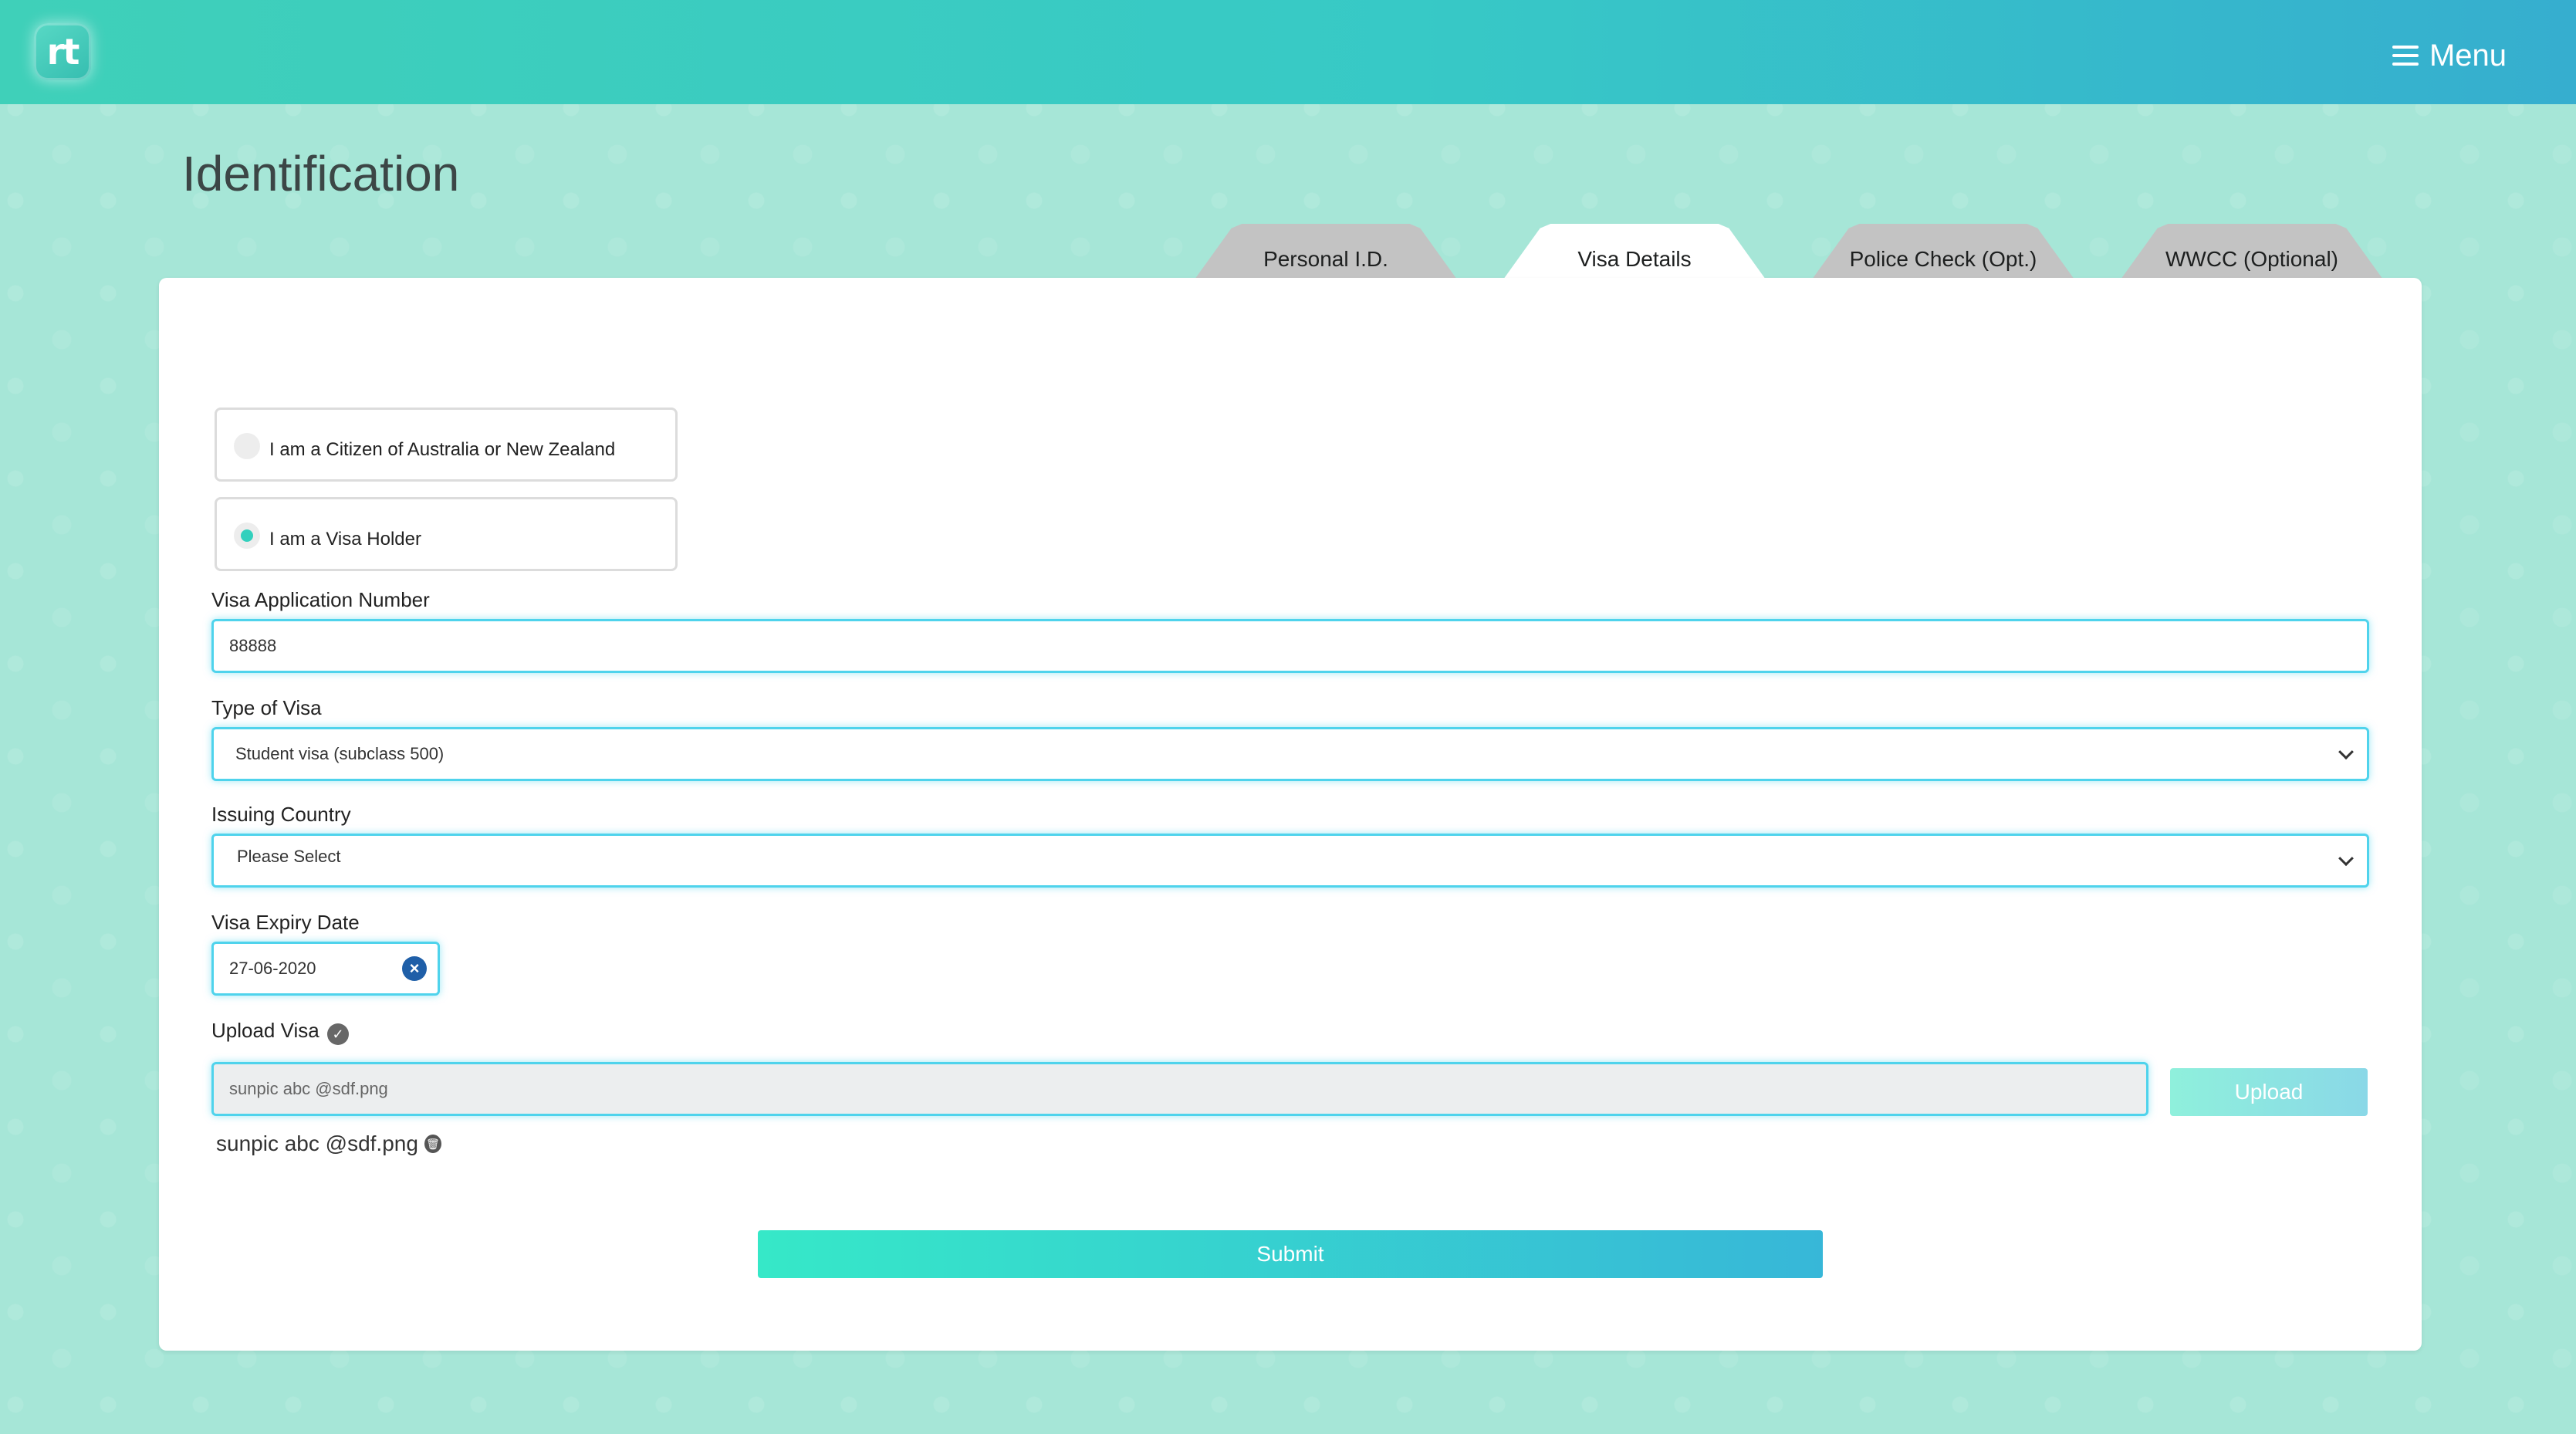 Image resolution: width=2576 pixels, height=1434 pixels. I want to click on radio-unchecked-icon, so click(247, 446).